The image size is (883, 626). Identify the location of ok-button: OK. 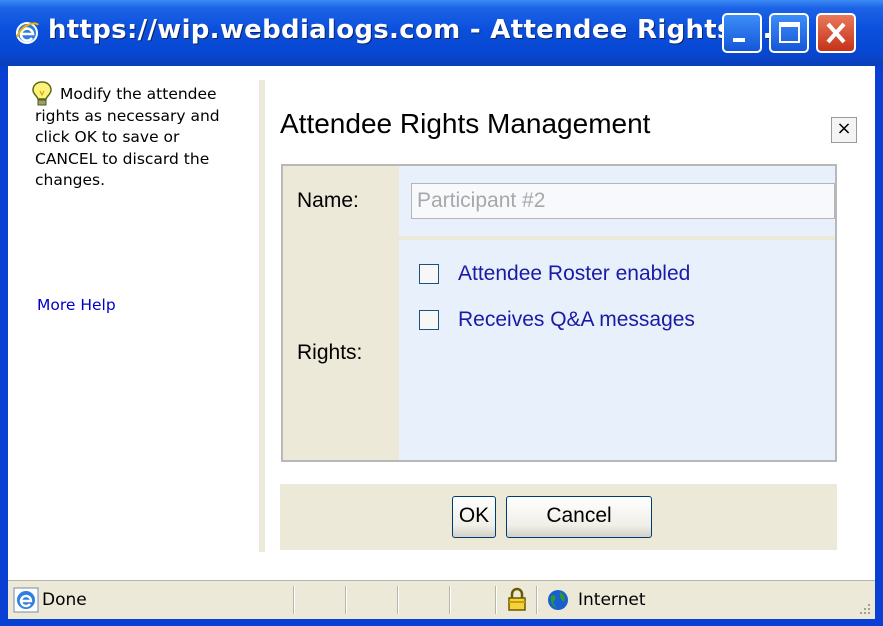
(474, 517).